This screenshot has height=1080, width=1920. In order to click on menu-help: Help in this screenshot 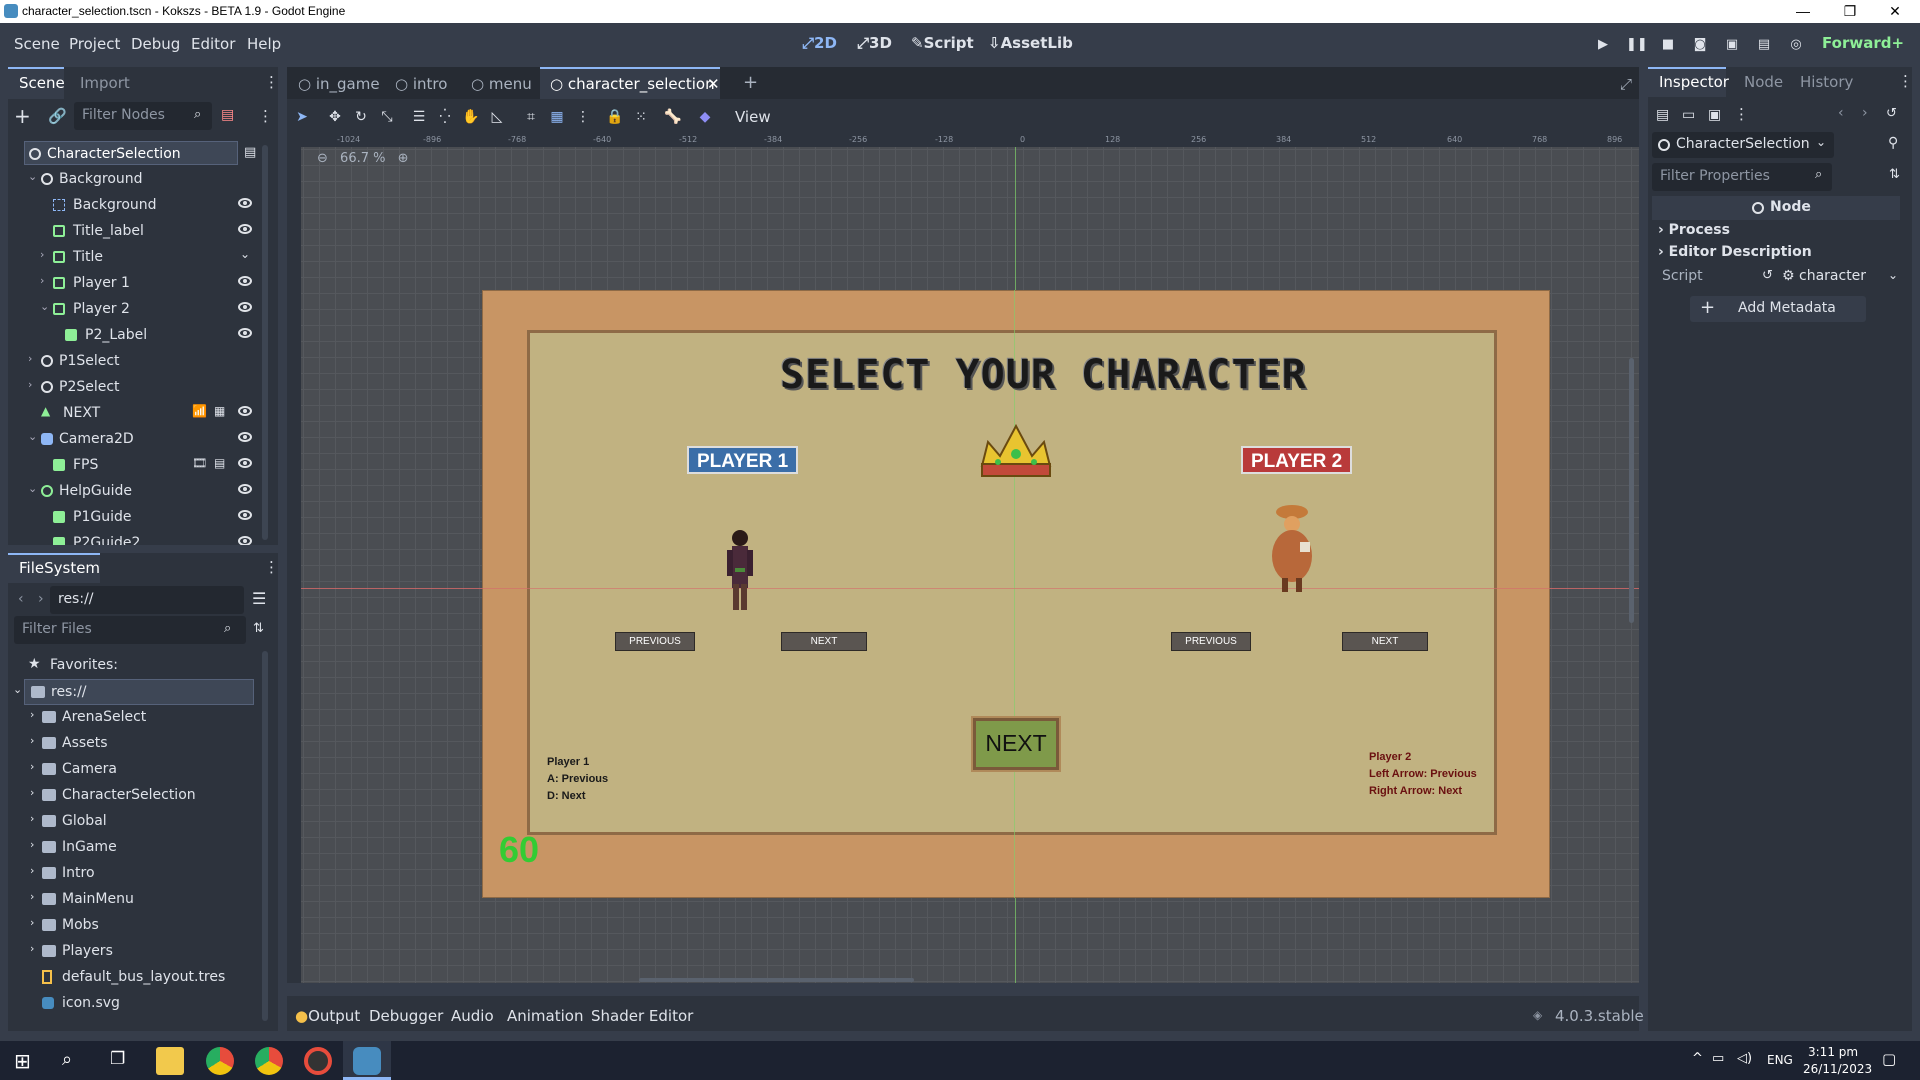, I will do `click(264, 44)`.